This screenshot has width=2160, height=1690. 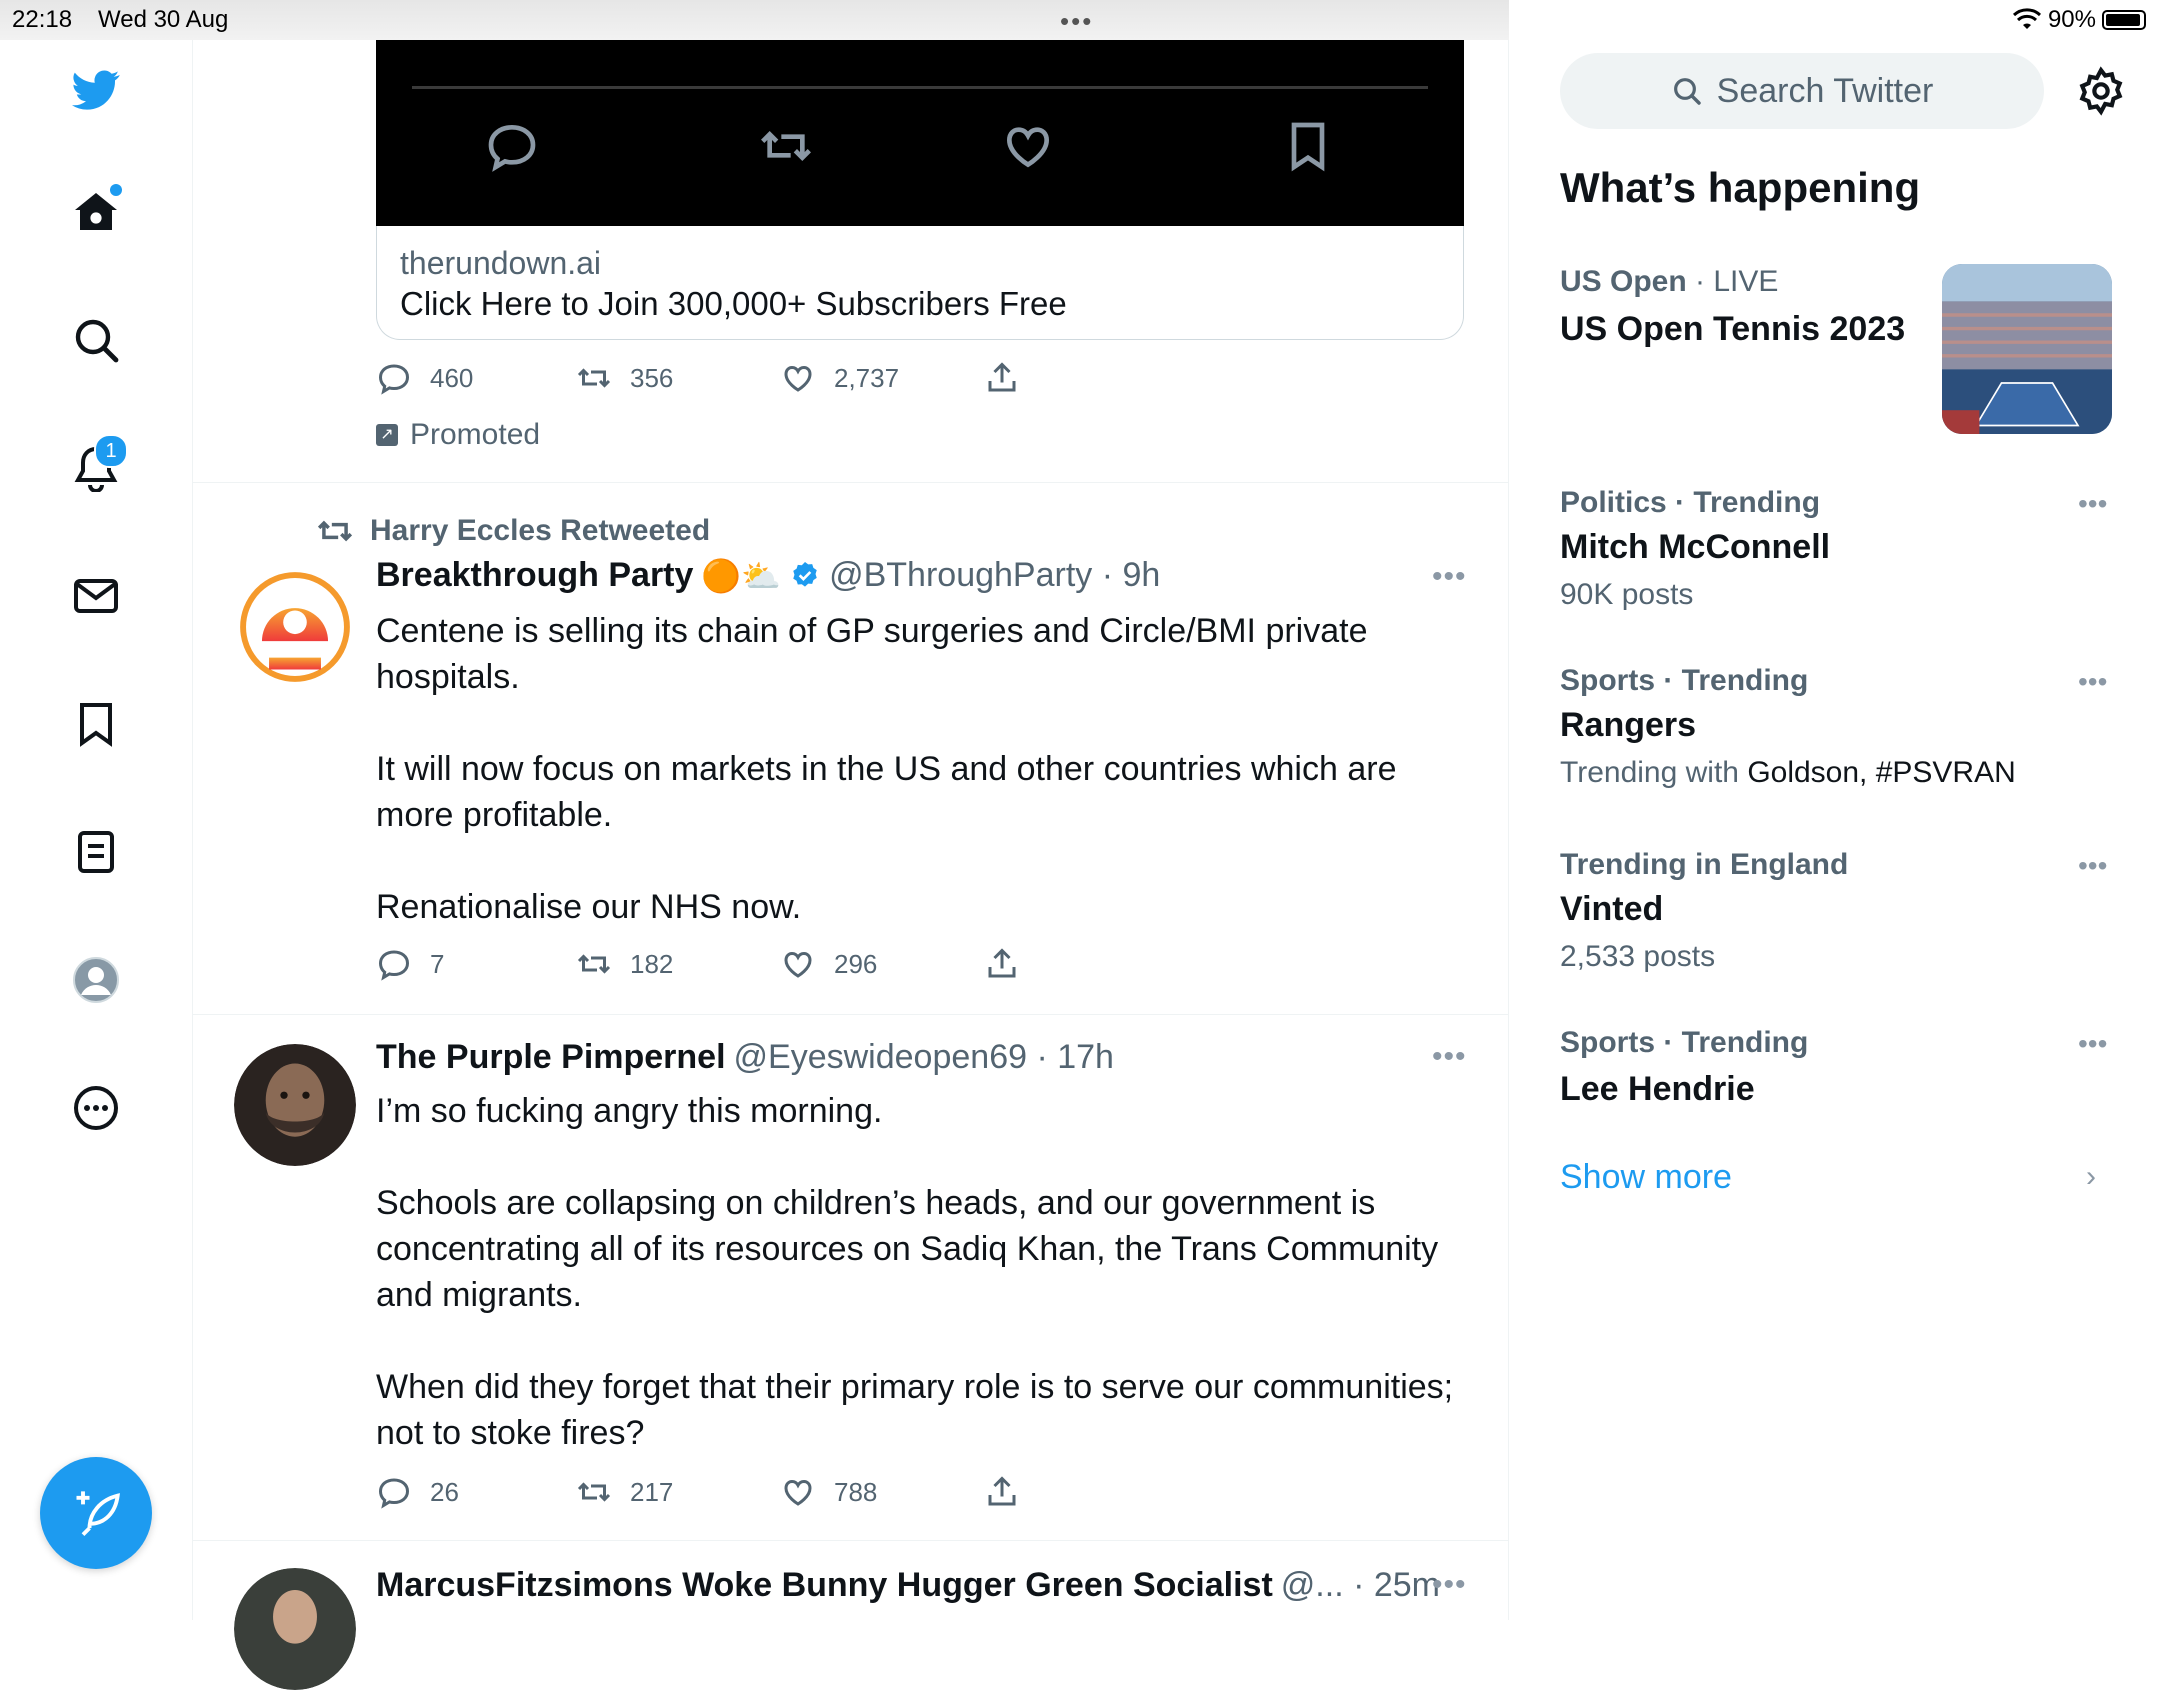 What do you see at coordinates (410, 964) in the screenshot?
I see `reply-button: 7` at bounding box center [410, 964].